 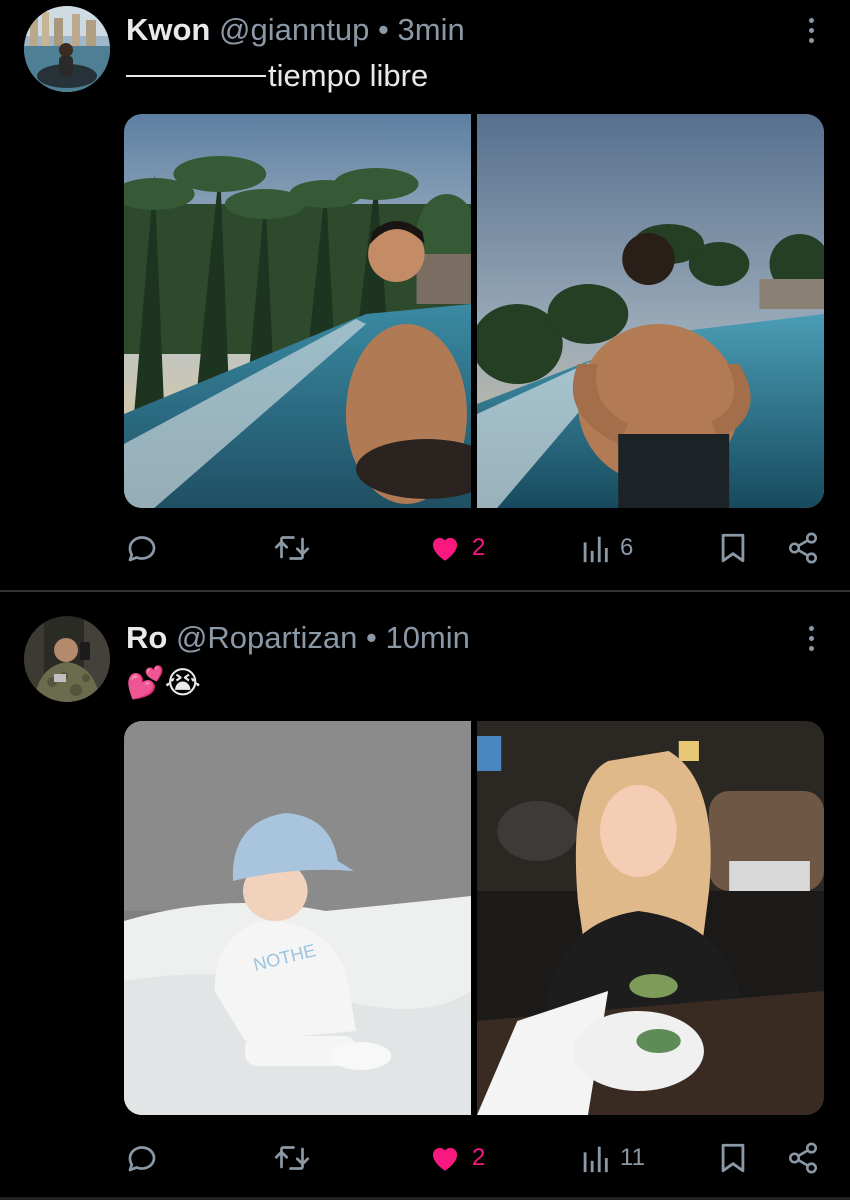 What do you see at coordinates (431, 29) in the screenshot?
I see `timestamp: 3min` at bounding box center [431, 29].